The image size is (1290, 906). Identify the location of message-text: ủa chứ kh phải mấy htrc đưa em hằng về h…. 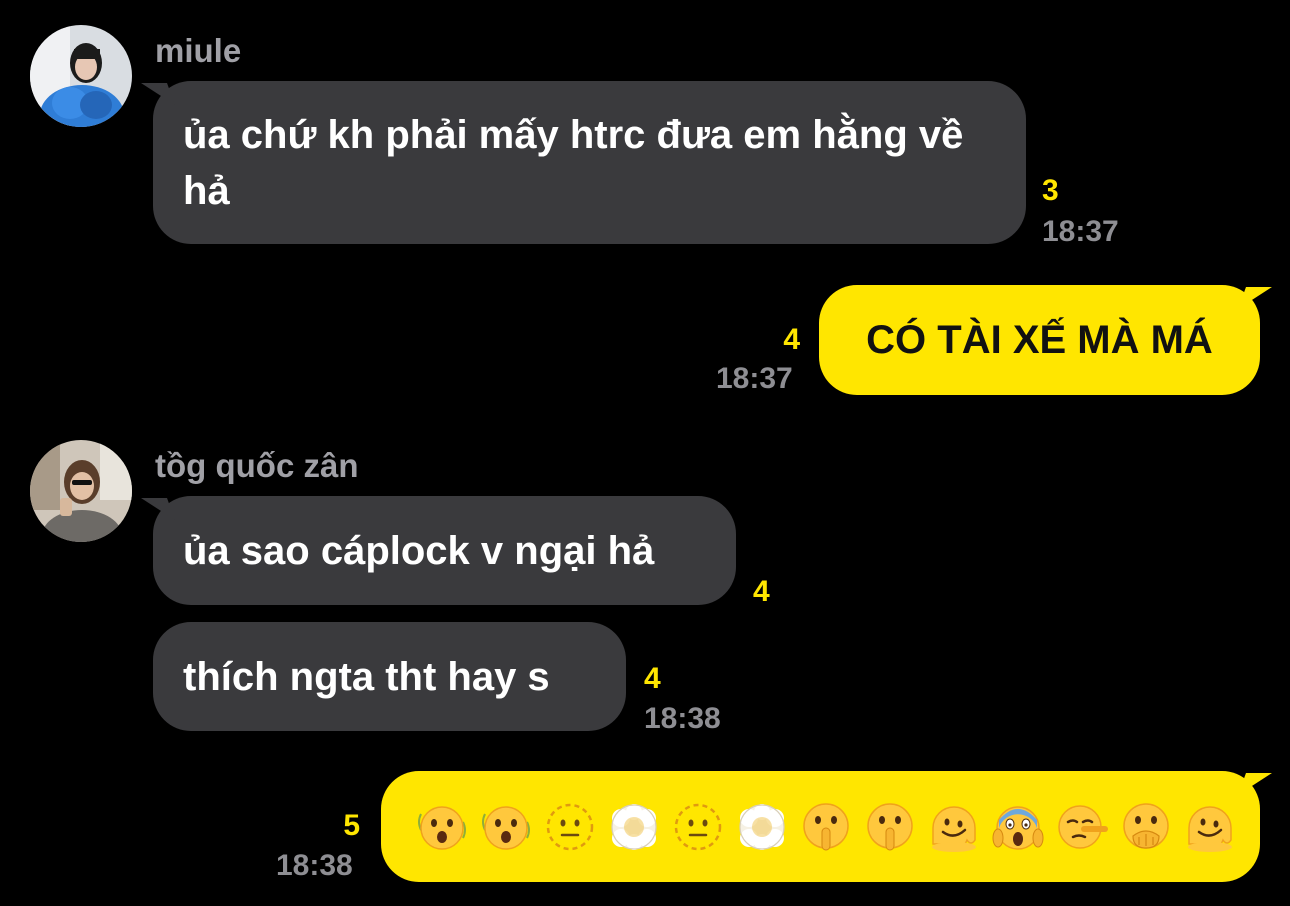
(573, 162).